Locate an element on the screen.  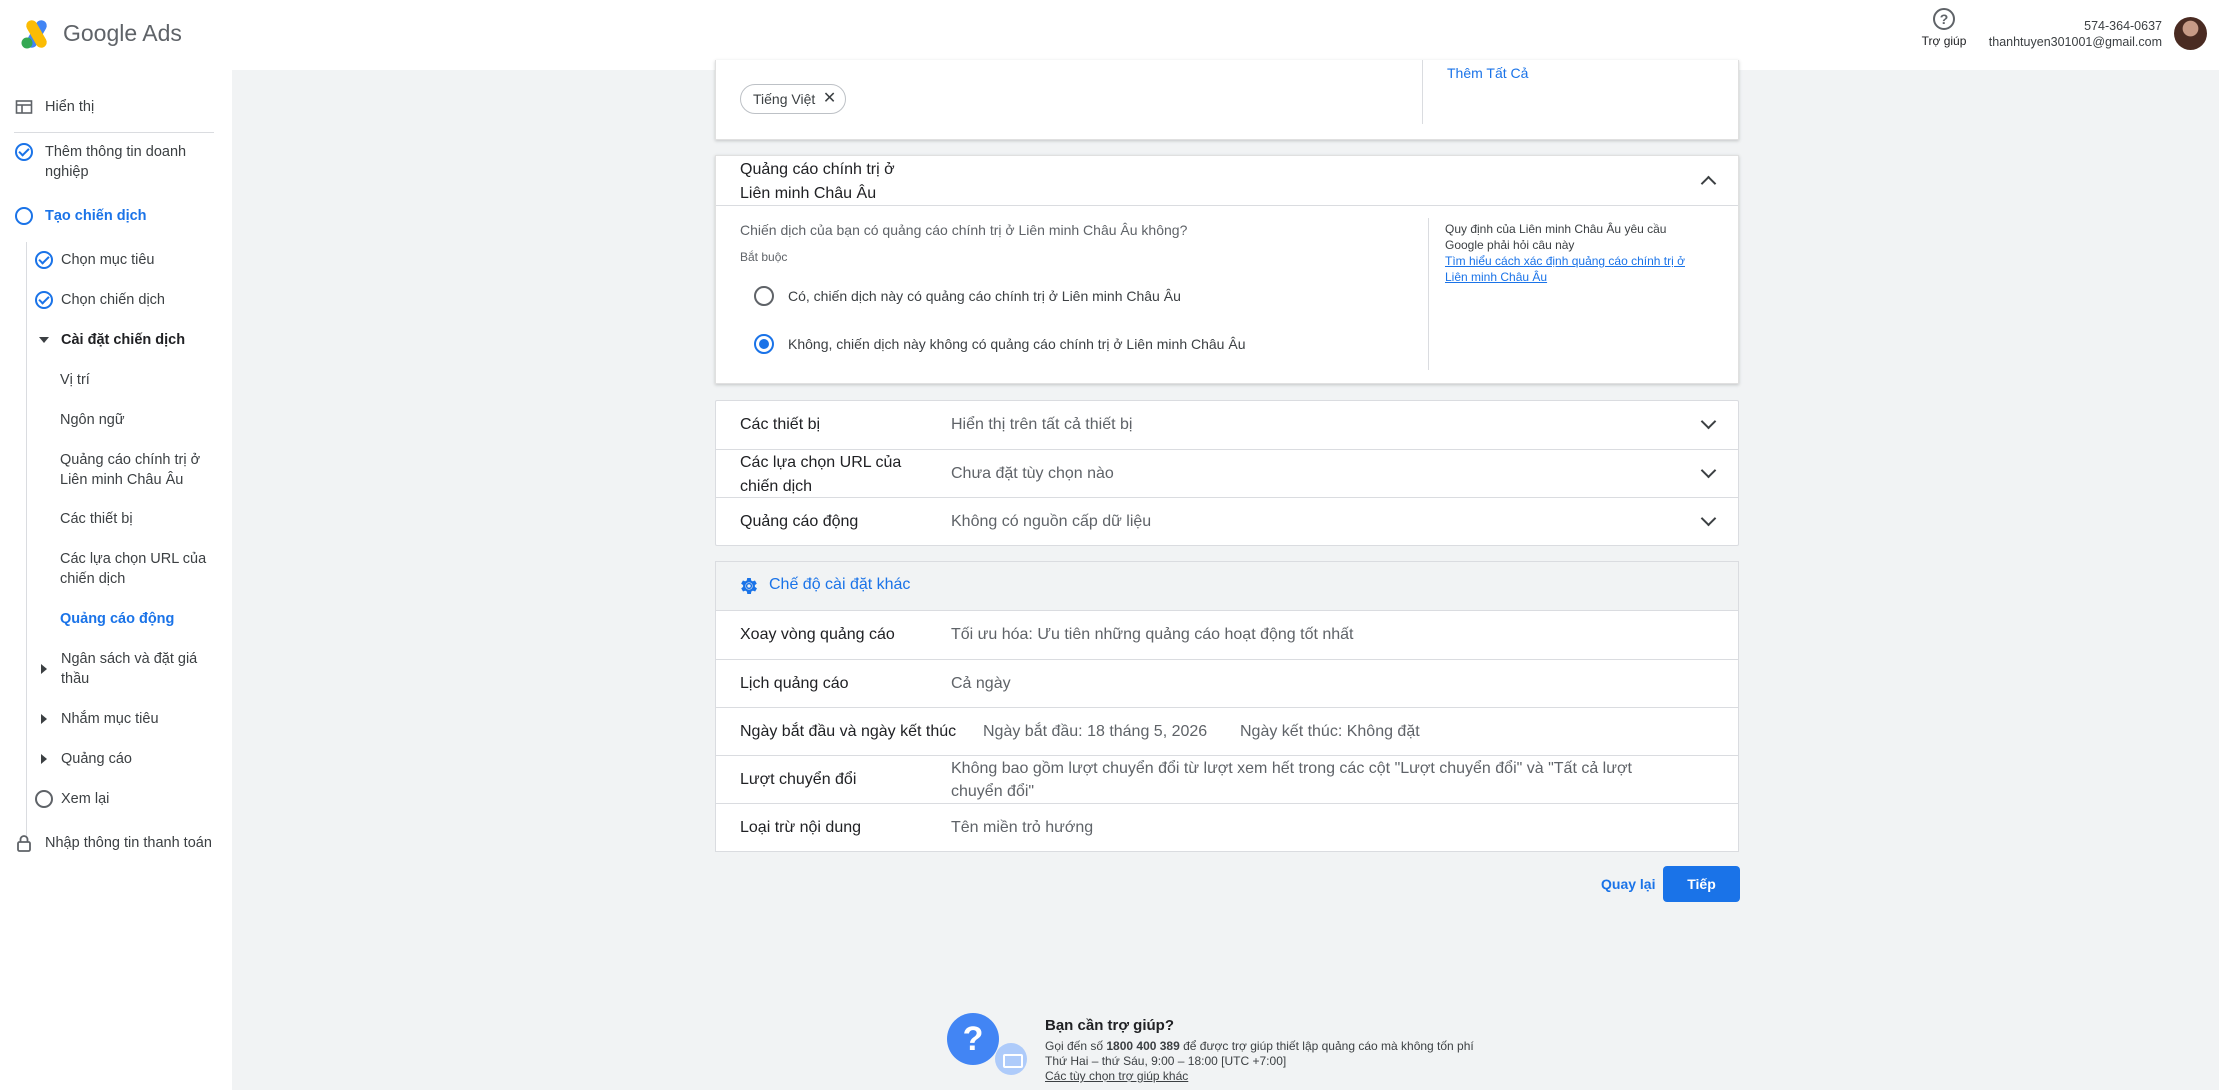
sidebar-item-campaign-settings: Cài đặt chiến dịch is located at coordinates (110, 340).